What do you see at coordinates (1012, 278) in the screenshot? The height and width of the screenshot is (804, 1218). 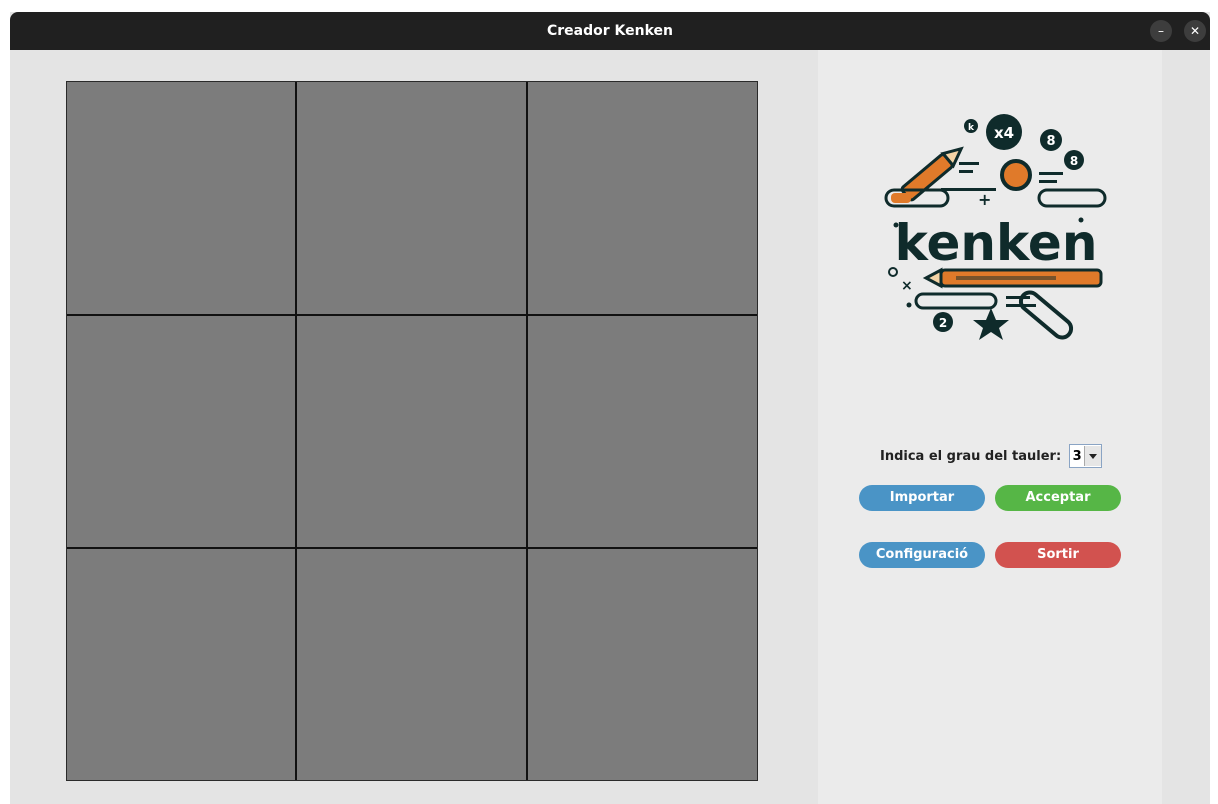 I see `long-pencil-icon` at bounding box center [1012, 278].